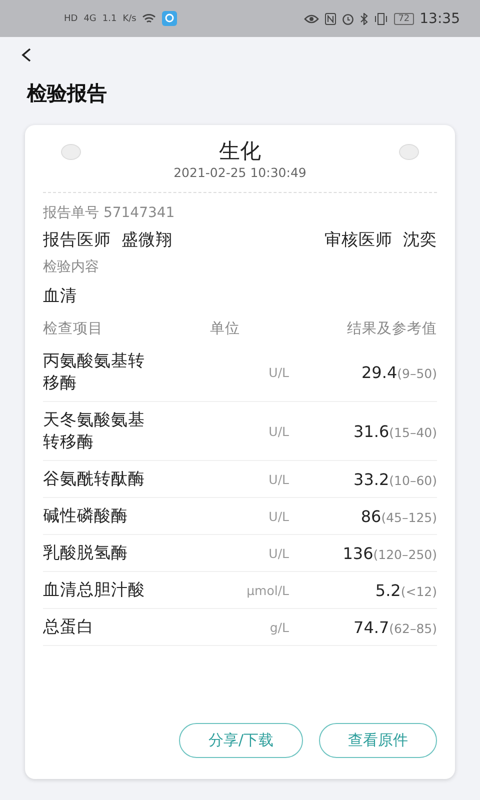 The image size is (480, 800). Describe the element at coordinates (330, 18) in the screenshot. I see `nfc-icon` at that location.